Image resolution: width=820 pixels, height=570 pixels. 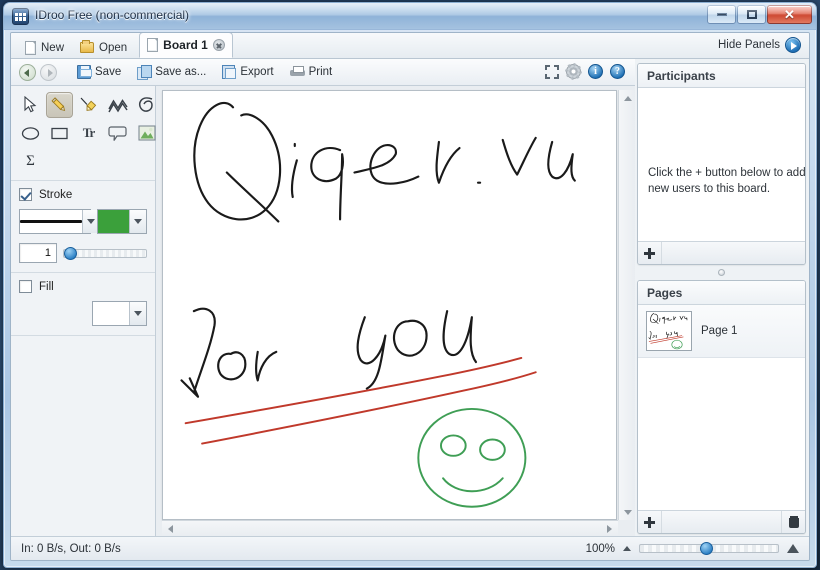 I want to click on pages-list: Page 1, so click(x=721, y=407).